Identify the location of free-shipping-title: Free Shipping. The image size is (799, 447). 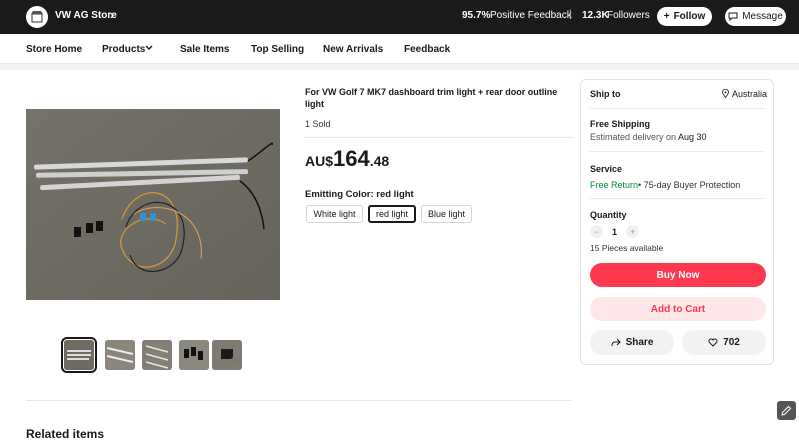
(620, 124).